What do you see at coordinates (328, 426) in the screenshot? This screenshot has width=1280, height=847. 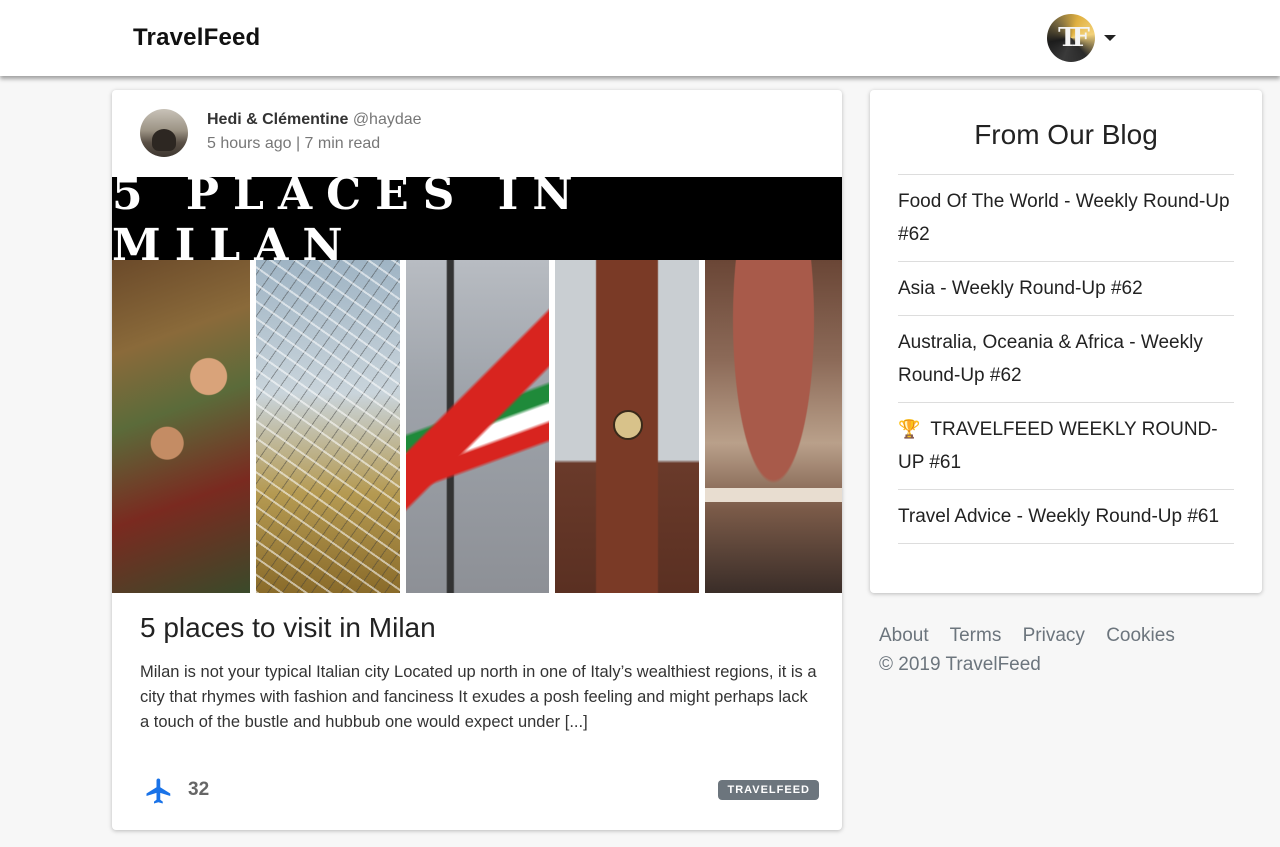 I see `galleria-photo` at bounding box center [328, 426].